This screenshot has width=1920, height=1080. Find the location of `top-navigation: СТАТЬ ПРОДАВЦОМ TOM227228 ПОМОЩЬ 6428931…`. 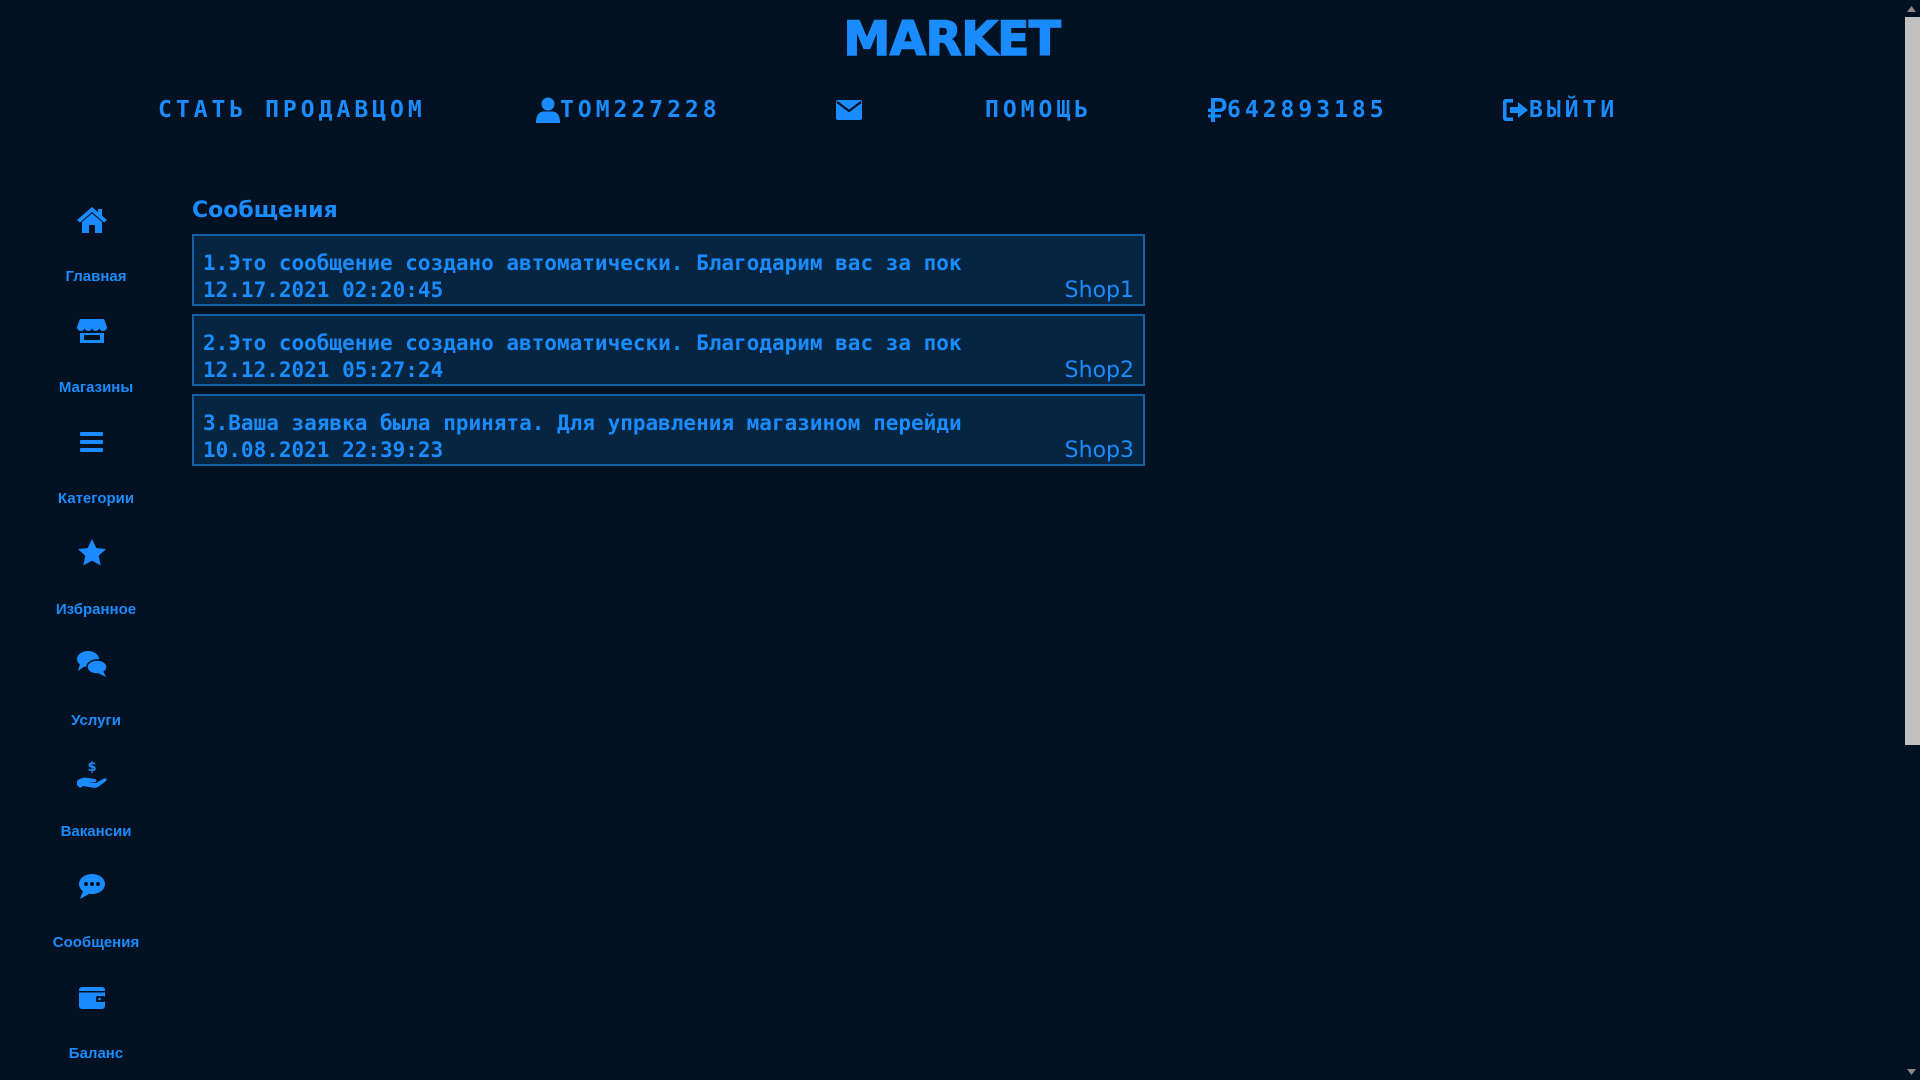

top-navigation: СТАТЬ ПРОДАВЦОМ TOM227228 ПОМОЩЬ 6428931… is located at coordinates (952, 110).